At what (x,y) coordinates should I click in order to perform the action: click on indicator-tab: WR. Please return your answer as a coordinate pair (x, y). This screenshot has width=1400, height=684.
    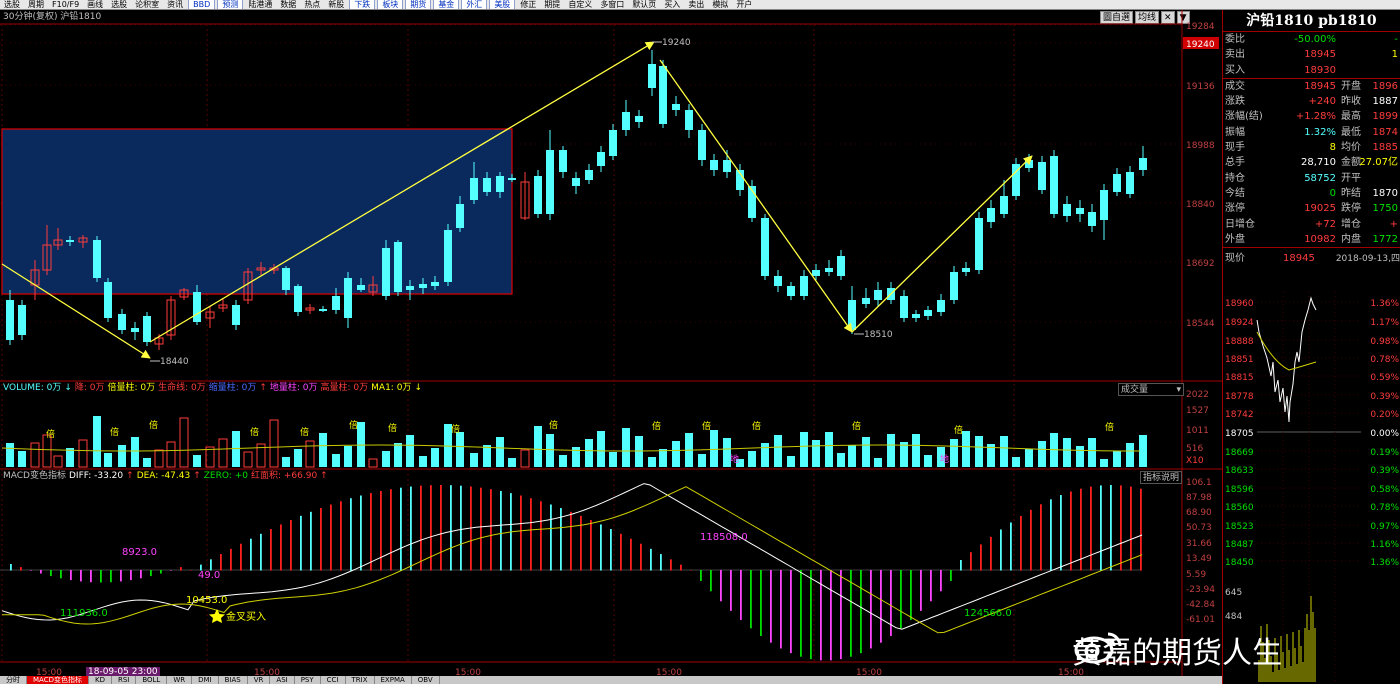
    Looking at the image, I should click on (180, 680).